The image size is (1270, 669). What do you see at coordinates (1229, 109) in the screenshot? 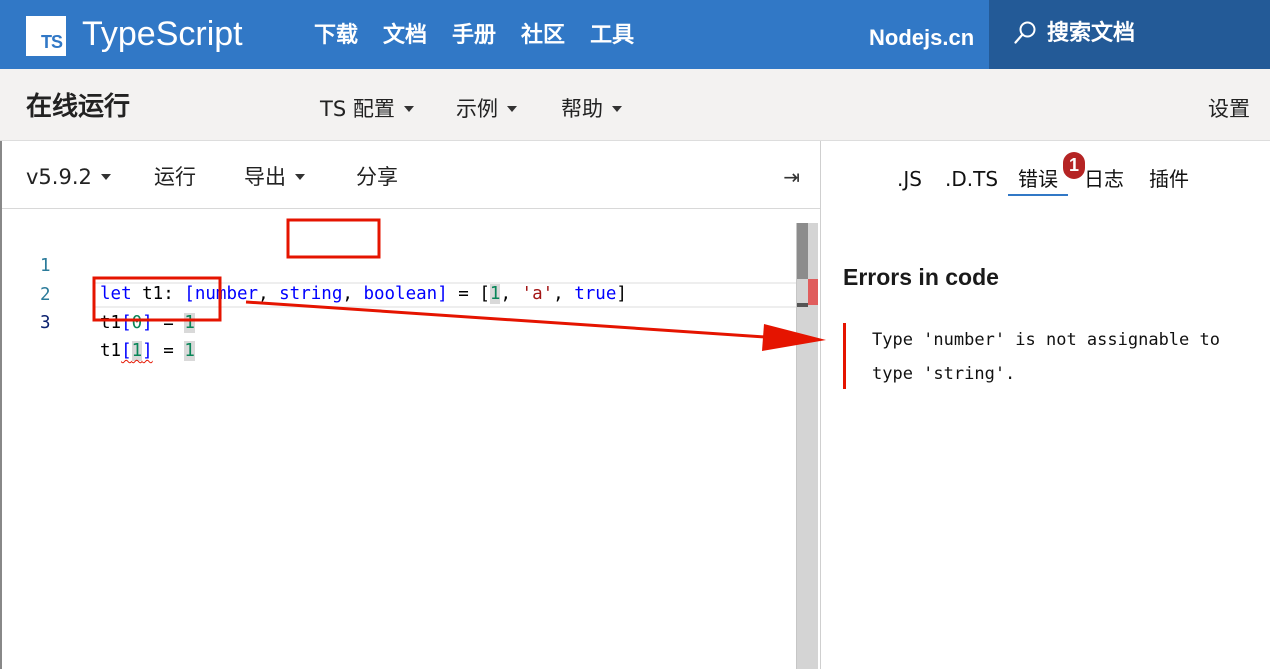
I see `settings-link: 设置` at bounding box center [1229, 109].